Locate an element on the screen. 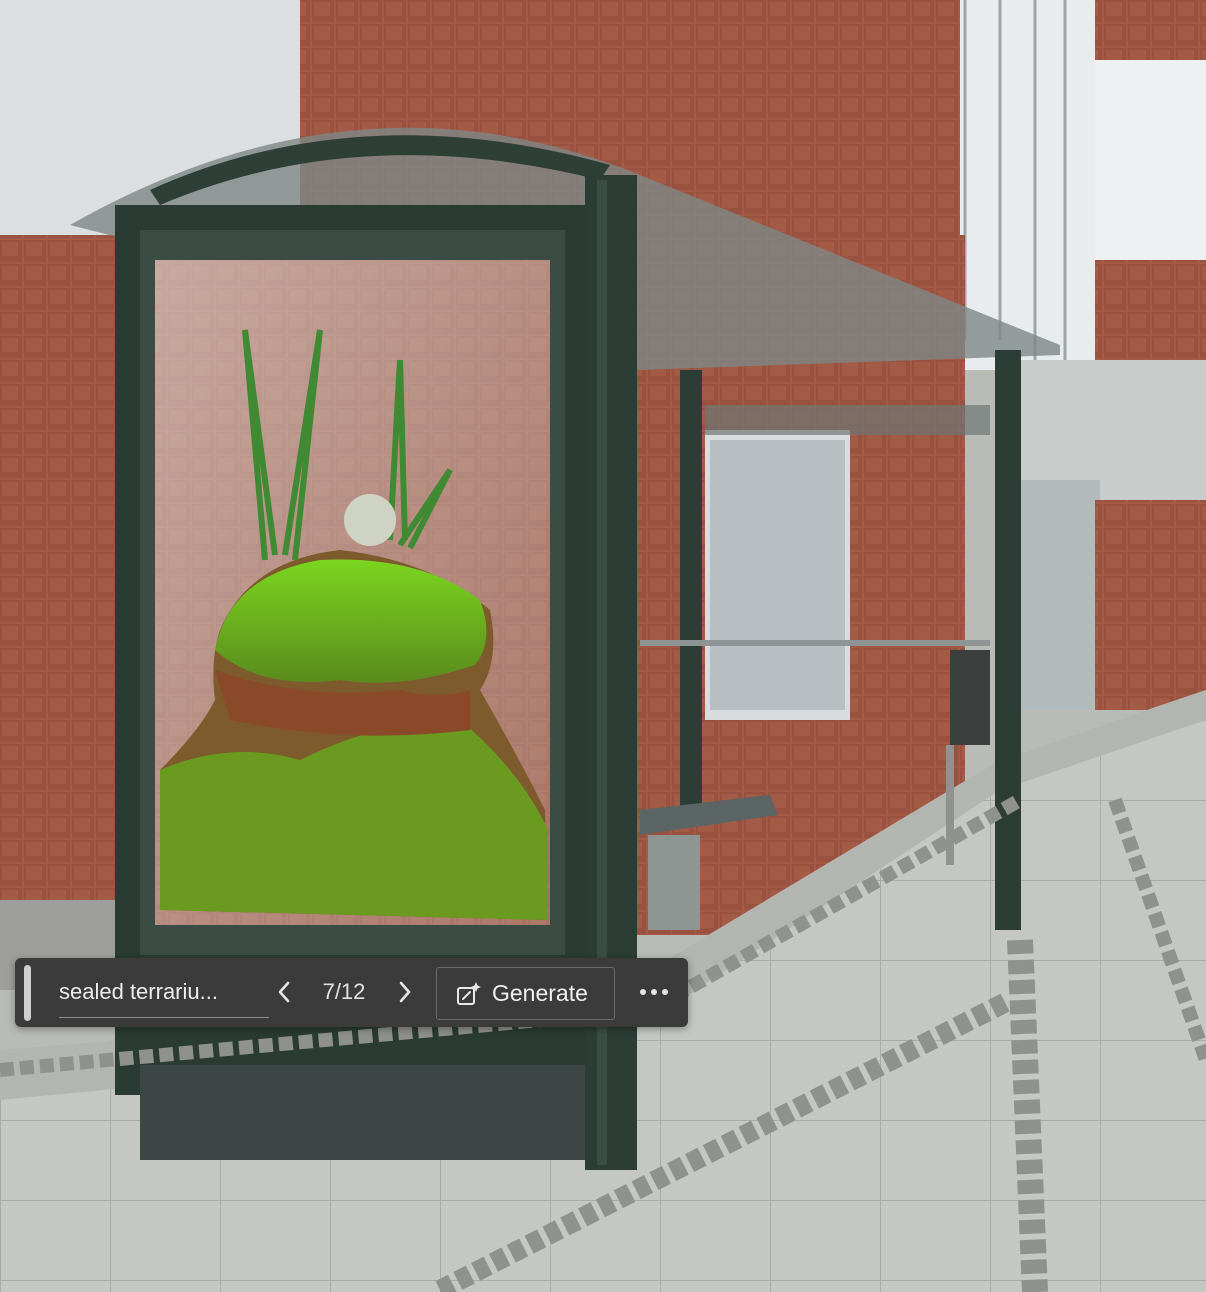 The width and height of the screenshot is (1206, 1292). next-variation-button is located at coordinates (405, 992).